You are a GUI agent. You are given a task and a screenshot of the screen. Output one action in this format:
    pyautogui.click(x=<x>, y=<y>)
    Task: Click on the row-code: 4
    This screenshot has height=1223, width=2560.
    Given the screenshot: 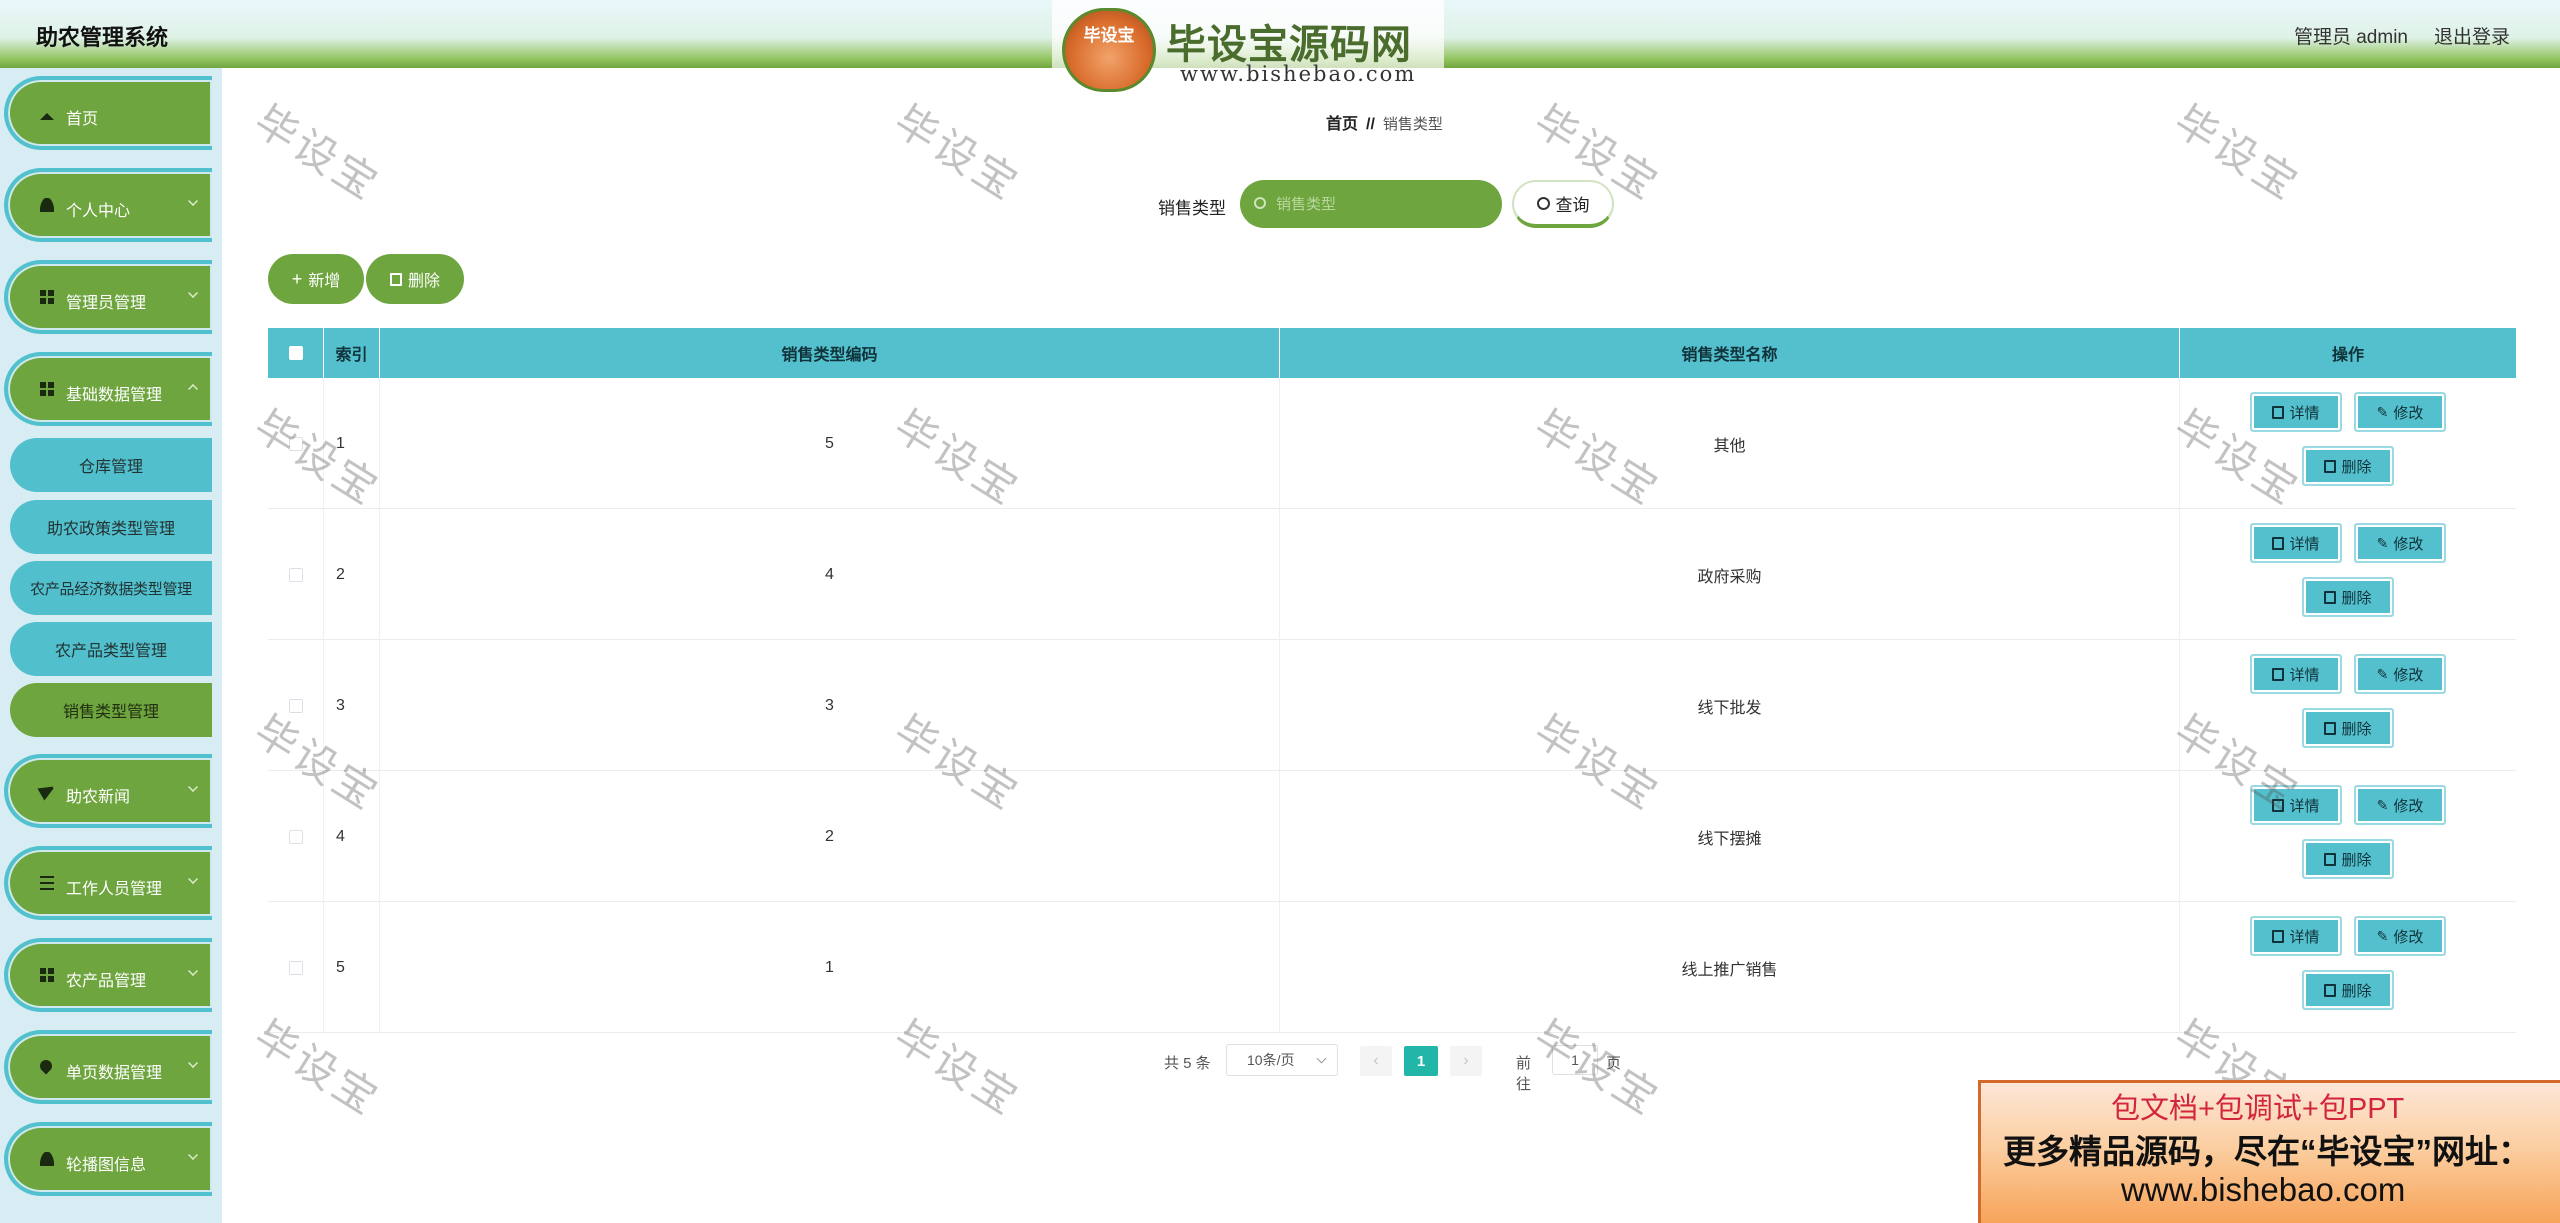 What is the action you would take?
    pyautogui.click(x=830, y=574)
    